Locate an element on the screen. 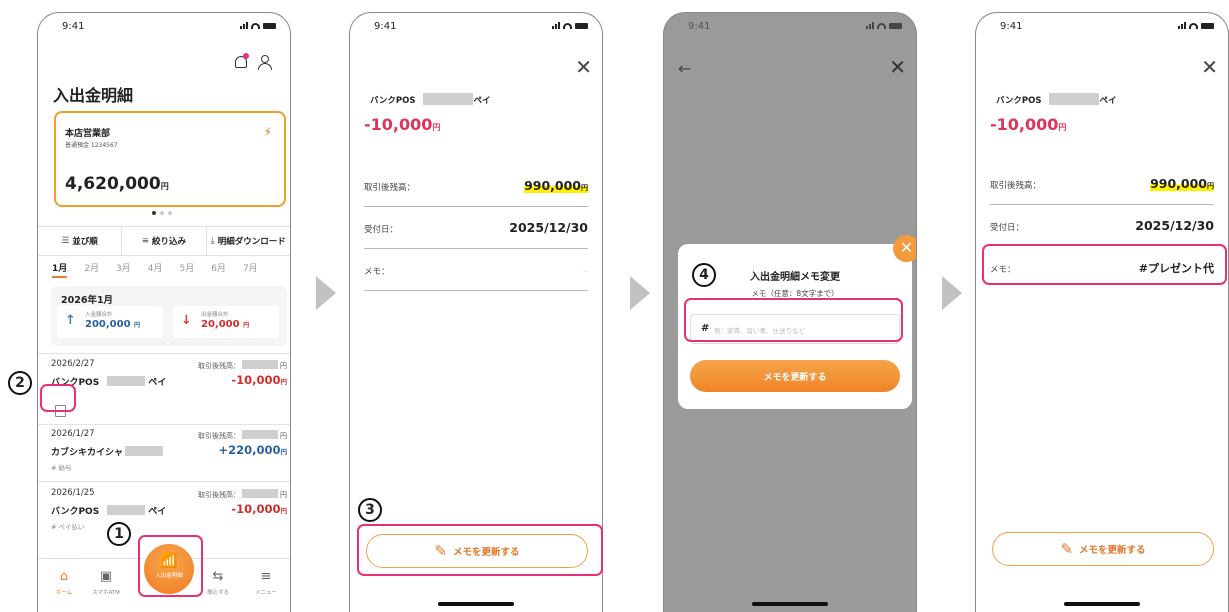 This screenshot has height=612, width=1229. tab-home: ⌂ ホーム is located at coordinates (64, 582).